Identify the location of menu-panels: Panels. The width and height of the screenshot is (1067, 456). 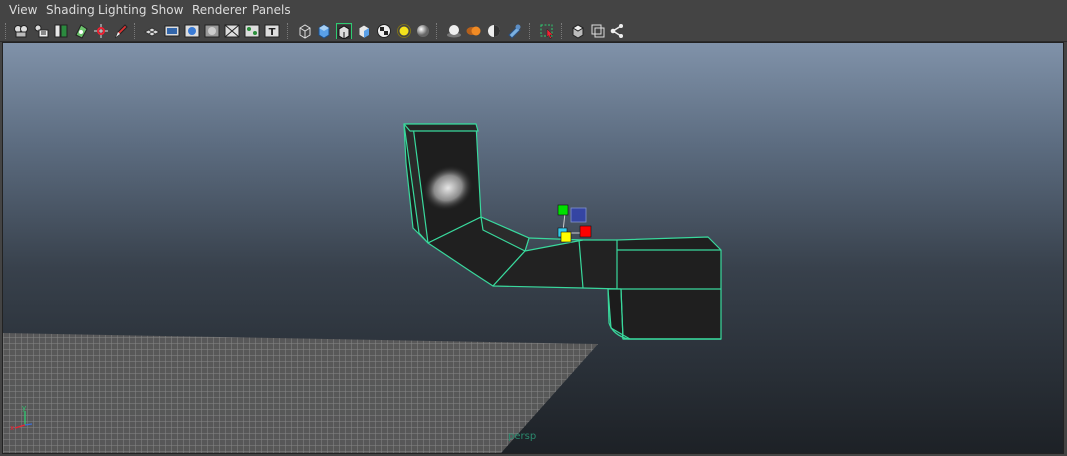
(271, 10).